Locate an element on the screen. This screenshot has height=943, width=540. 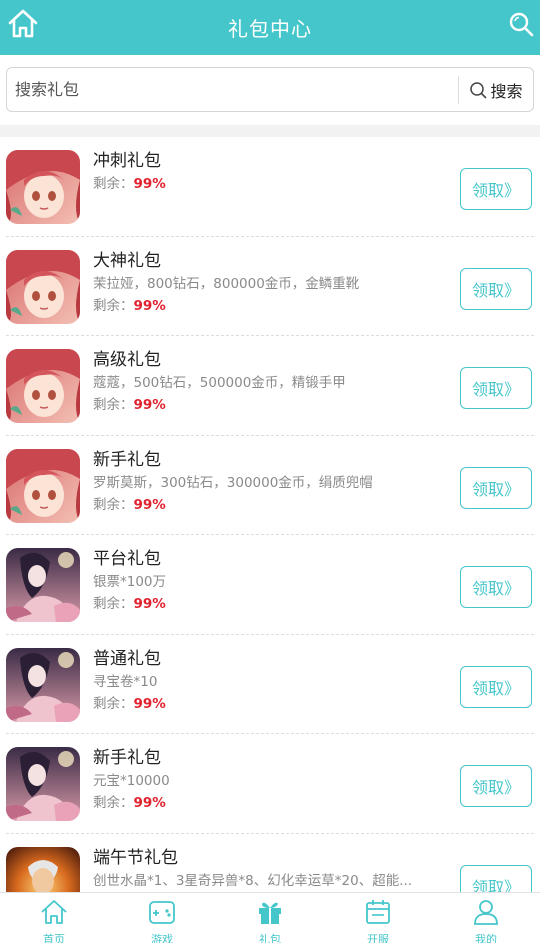
gift-description: 银票*100万 is located at coordinates (130, 582).